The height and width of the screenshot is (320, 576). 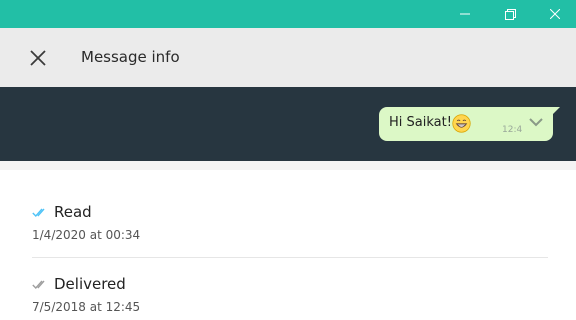 I want to click on double-check-blue-icon, so click(x=38, y=212).